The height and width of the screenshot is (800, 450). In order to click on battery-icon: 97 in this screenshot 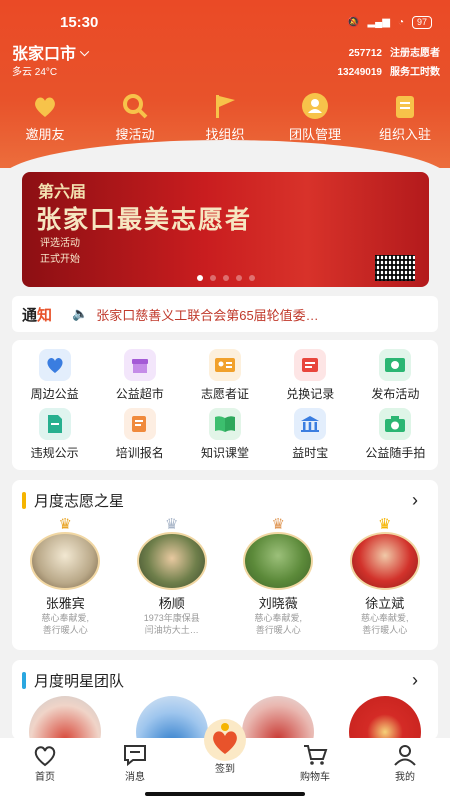, I will do `click(421, 22)`.